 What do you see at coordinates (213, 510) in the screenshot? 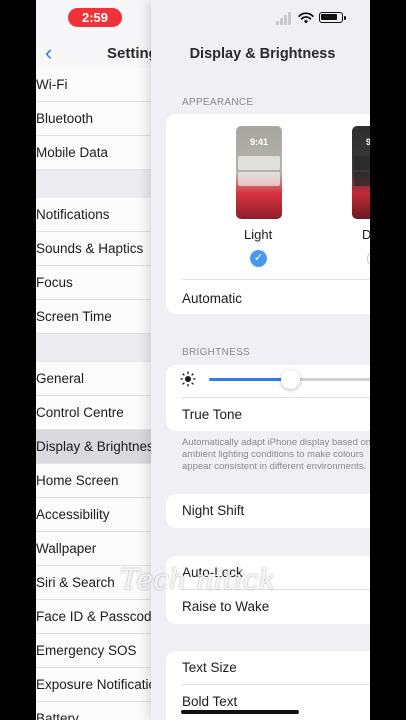
I see `night-shift-row: Night Shift` at bounding box center [213, 510].